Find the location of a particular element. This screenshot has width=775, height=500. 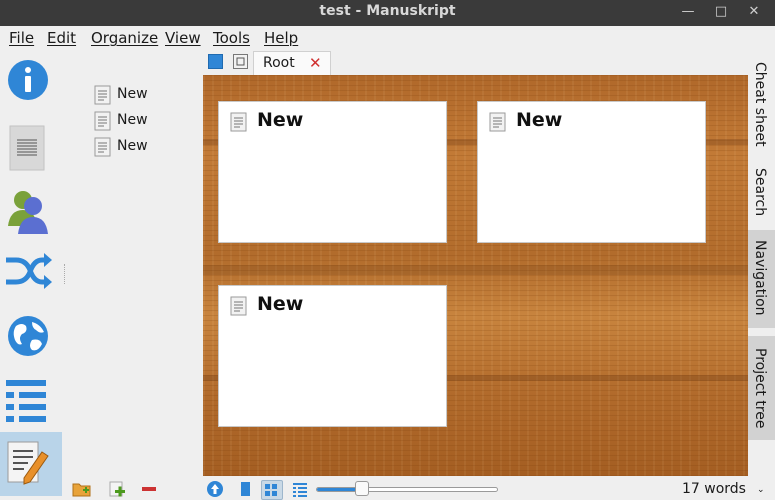

remove-item-button is located at coordinates (150, 489).